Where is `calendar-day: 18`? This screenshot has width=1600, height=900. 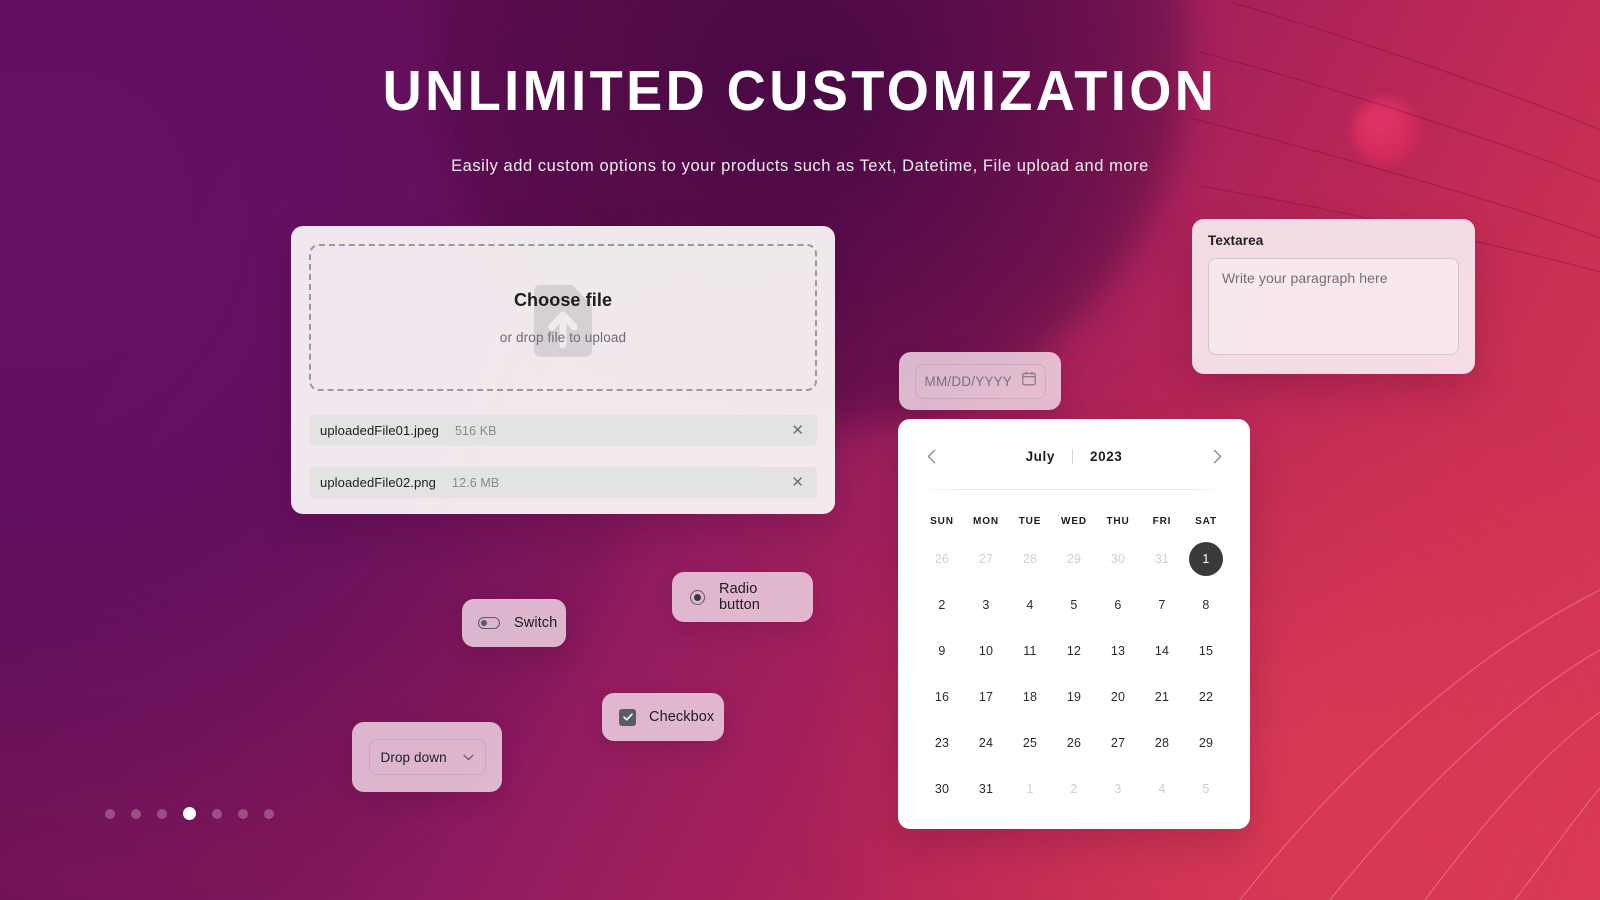 calendar-day: 18 is located at coordinates (1030, 697).